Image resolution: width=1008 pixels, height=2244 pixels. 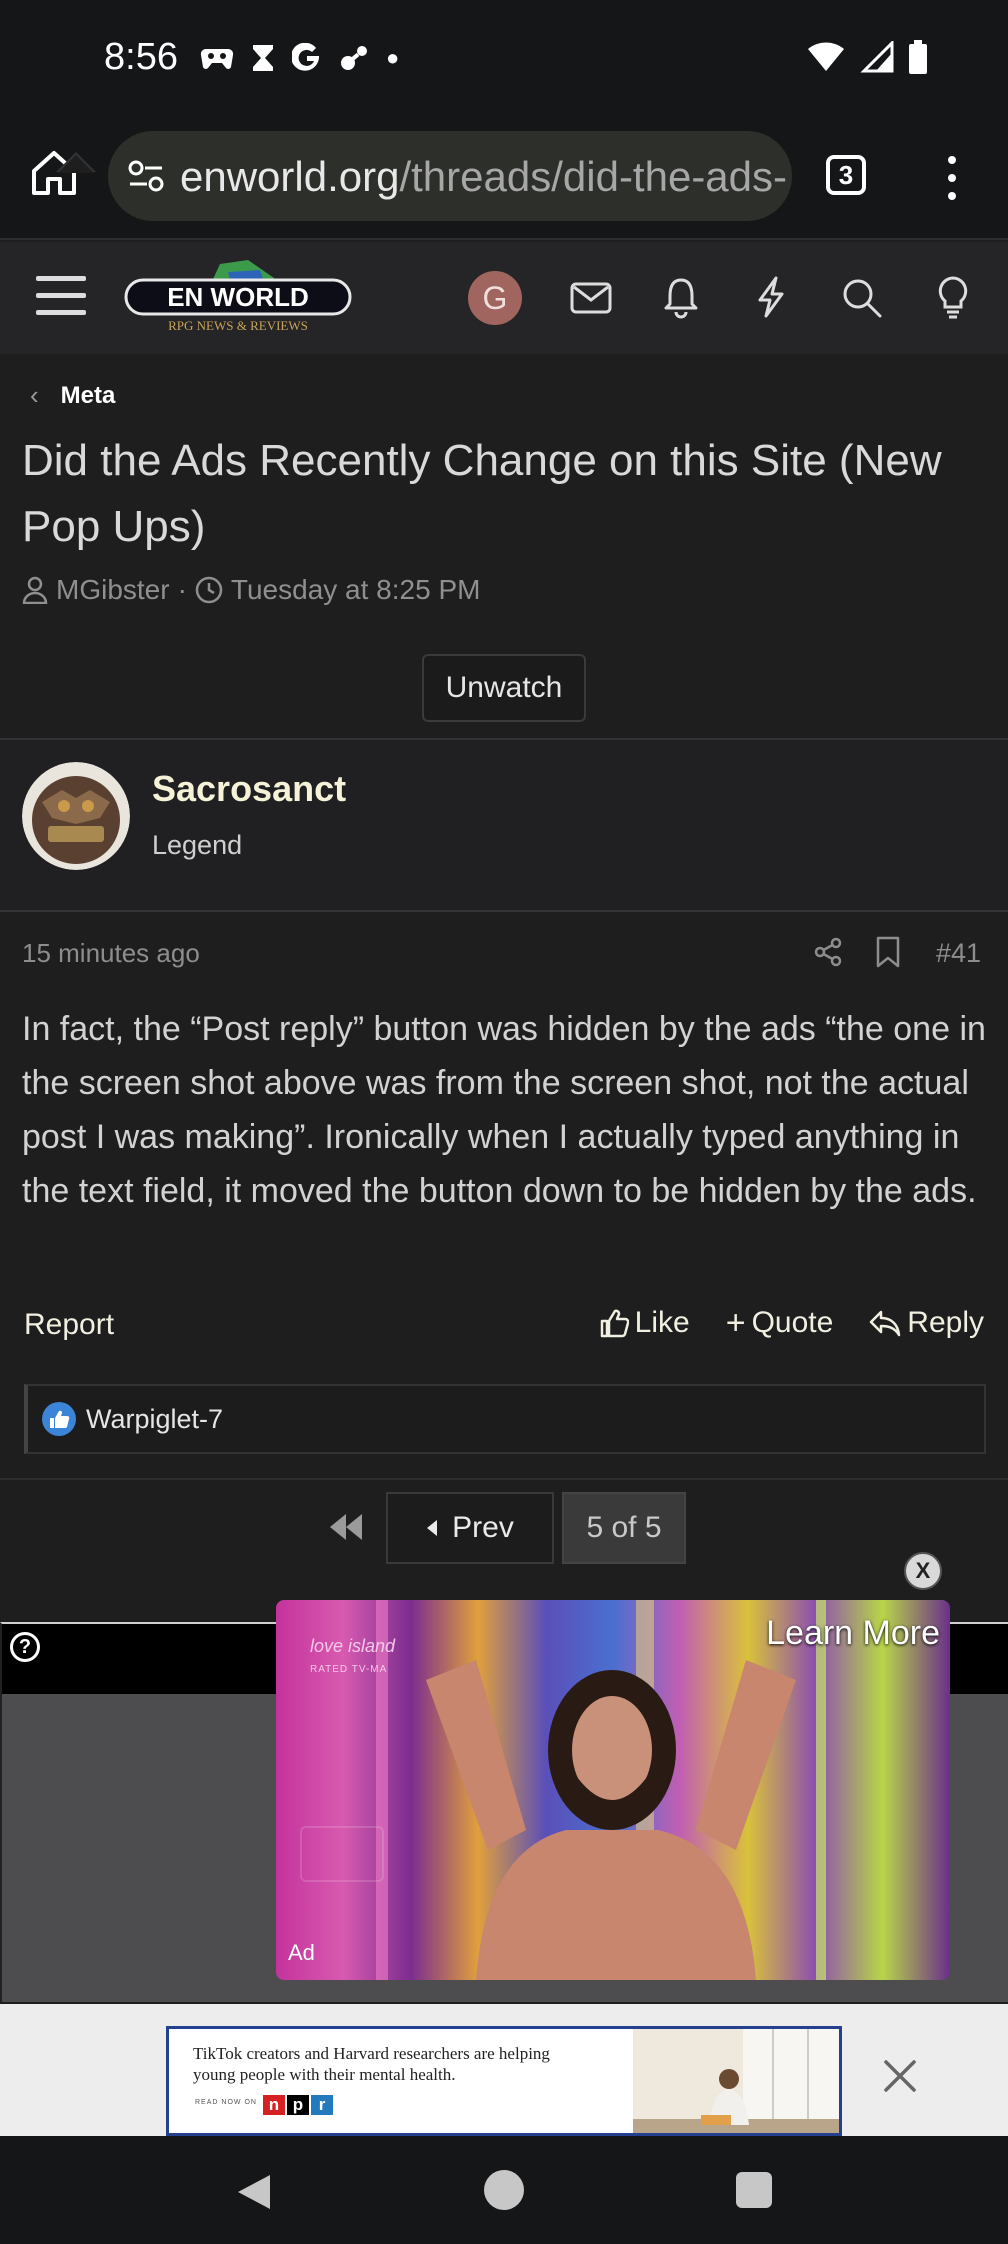 I want to click on caret-left-icon, so click(x=432, y=1528).